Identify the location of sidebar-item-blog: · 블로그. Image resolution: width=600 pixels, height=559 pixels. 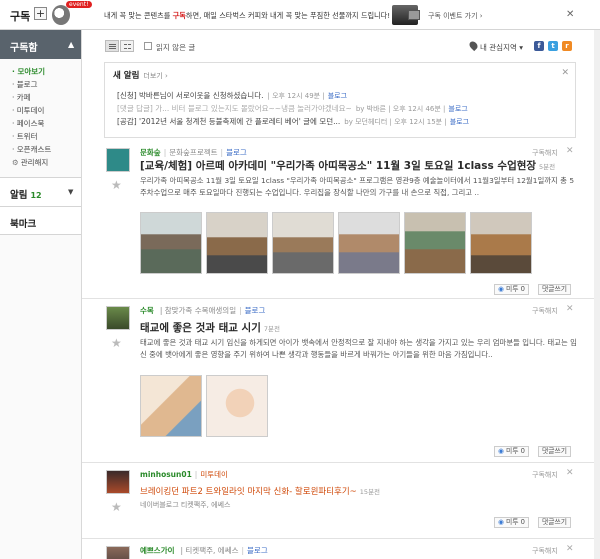
(40, 84).